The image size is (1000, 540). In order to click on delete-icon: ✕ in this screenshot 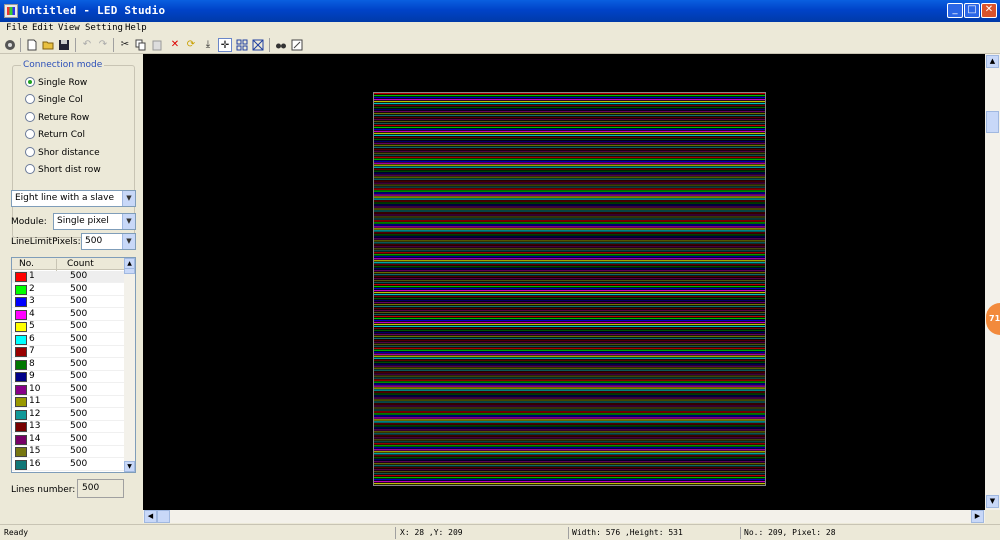, I will do `click(175, 45)`.